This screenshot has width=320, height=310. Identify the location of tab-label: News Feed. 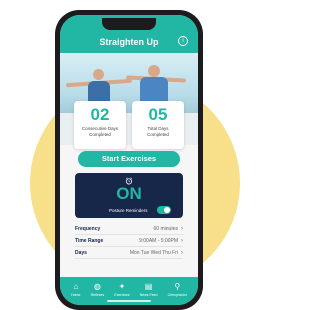
(148, 295).